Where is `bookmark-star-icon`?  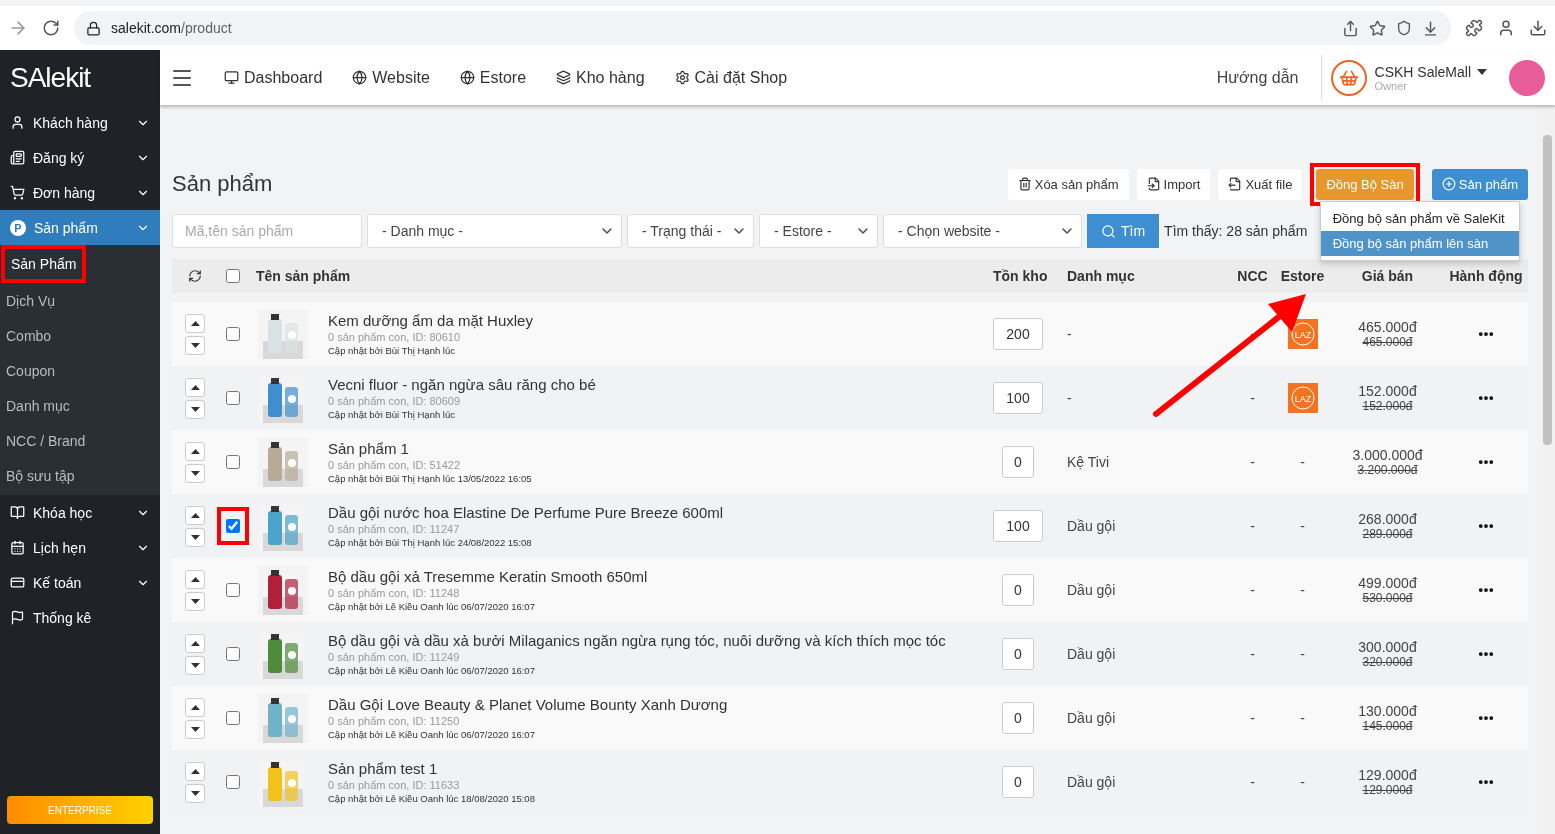
bookmark-star-icon is located at coordinates (1377, 28).